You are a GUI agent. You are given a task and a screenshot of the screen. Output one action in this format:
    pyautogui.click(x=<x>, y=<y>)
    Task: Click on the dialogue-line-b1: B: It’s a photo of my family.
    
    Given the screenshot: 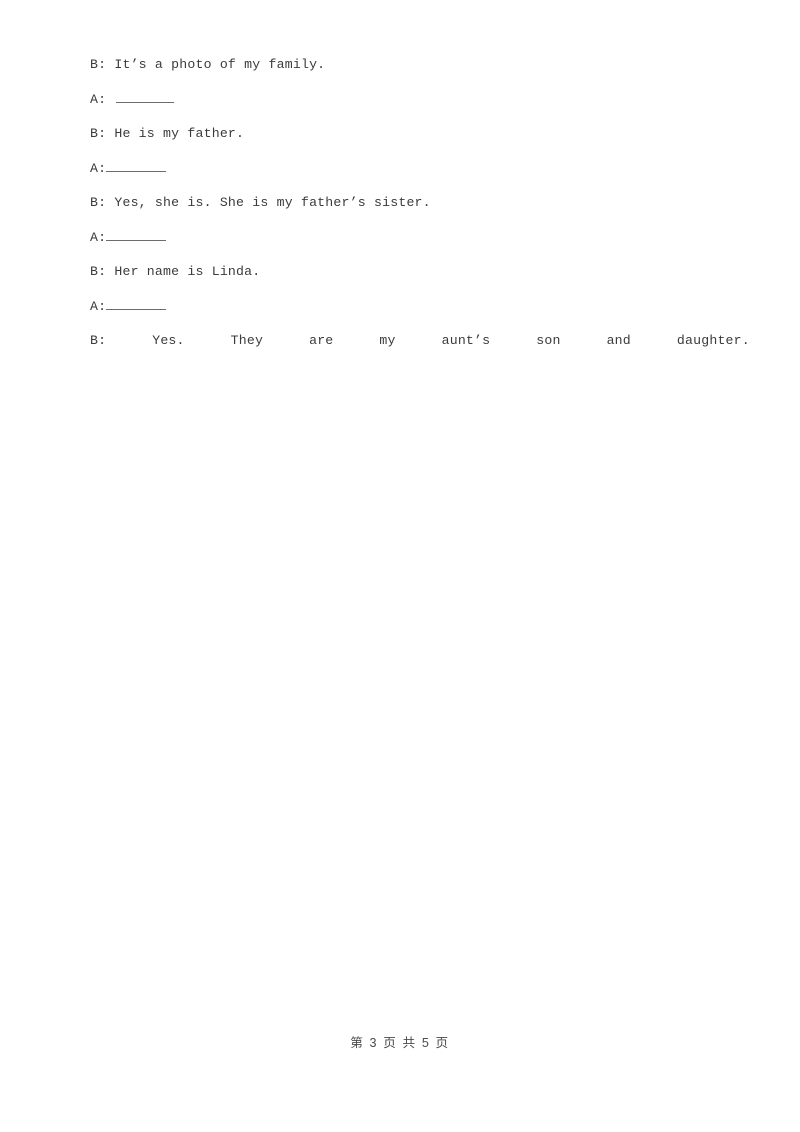 What is the action you would take?
    pyautogui.click(x=420, y=65)
    